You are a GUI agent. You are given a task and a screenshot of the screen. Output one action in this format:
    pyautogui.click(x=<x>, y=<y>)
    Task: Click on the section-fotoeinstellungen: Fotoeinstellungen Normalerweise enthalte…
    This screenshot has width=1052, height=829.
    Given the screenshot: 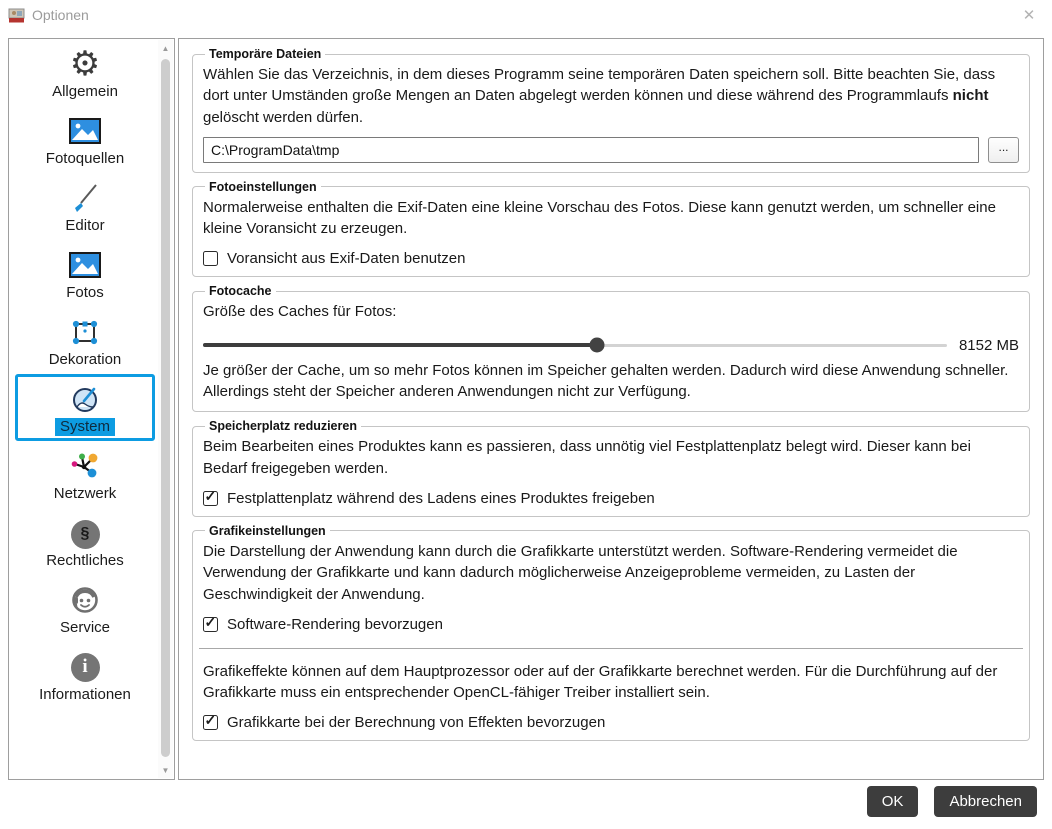 What is the action you would take?
    pyautogui.click(x=611, y=228)
    